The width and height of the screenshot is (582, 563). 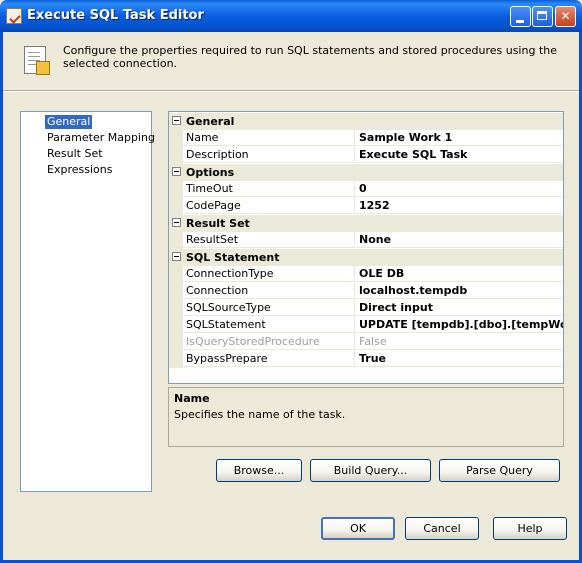 I want to click on property-name: CodePage, so click(x=269, y=206).